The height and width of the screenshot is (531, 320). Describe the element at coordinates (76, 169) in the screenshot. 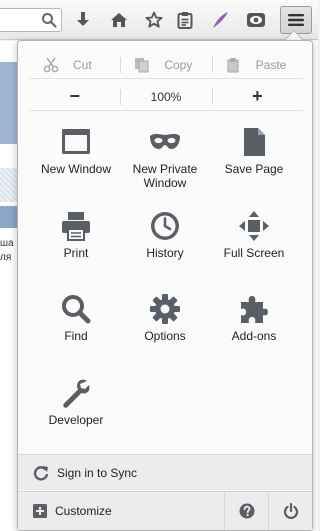

I see `new-window-label: New Window` at that location.